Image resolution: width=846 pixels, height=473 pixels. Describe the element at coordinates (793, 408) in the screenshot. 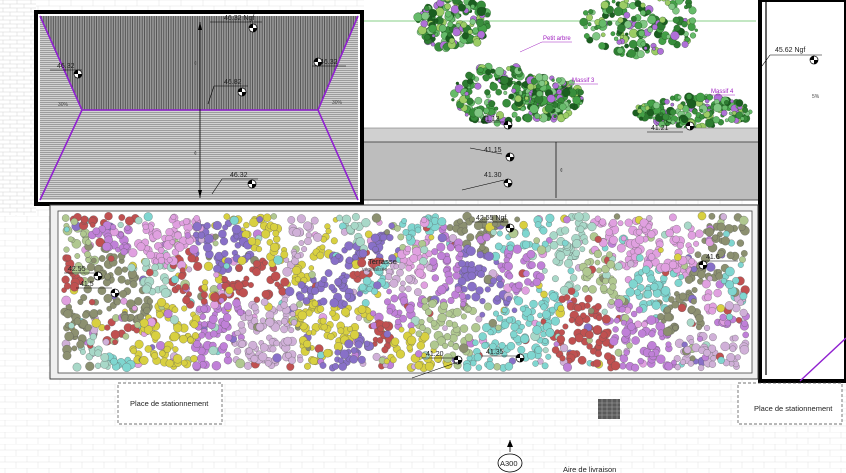

I see `parking-right-label: Place de stationnement` at that location.